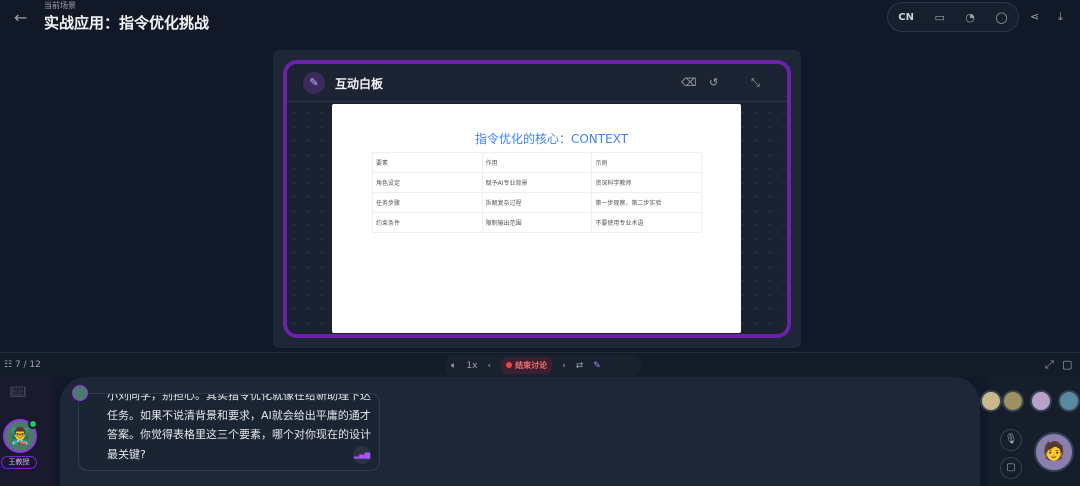 This screenshot has width=1080, height=486. Describe the element at coordinates (80, 393) in the screenshot. I see `speaker-avatar` at that location.